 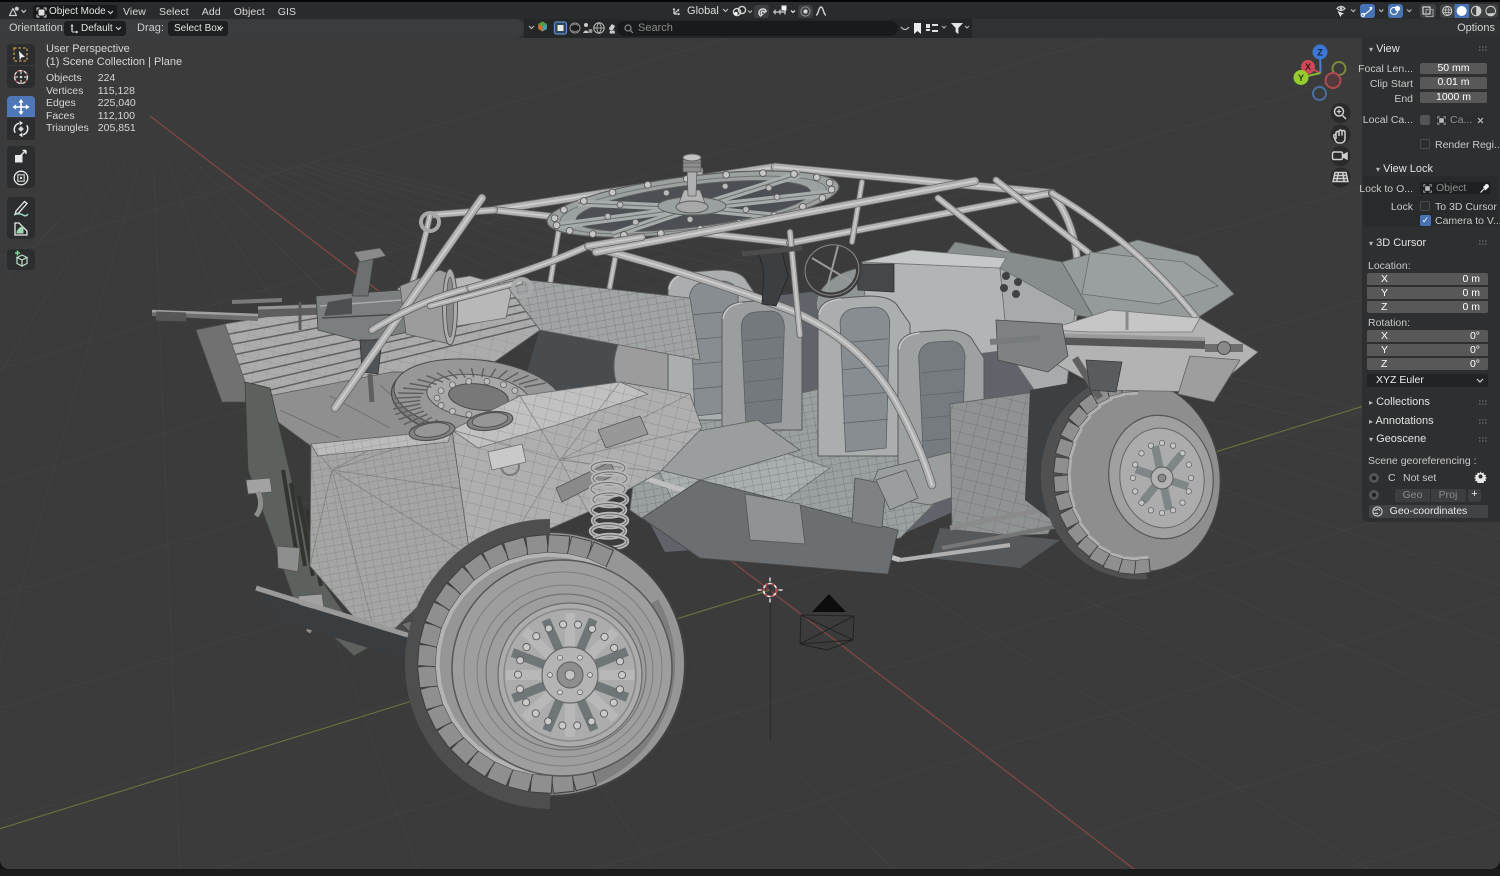 I want to click on svg-text: Z, so click(x=1320, y=52).